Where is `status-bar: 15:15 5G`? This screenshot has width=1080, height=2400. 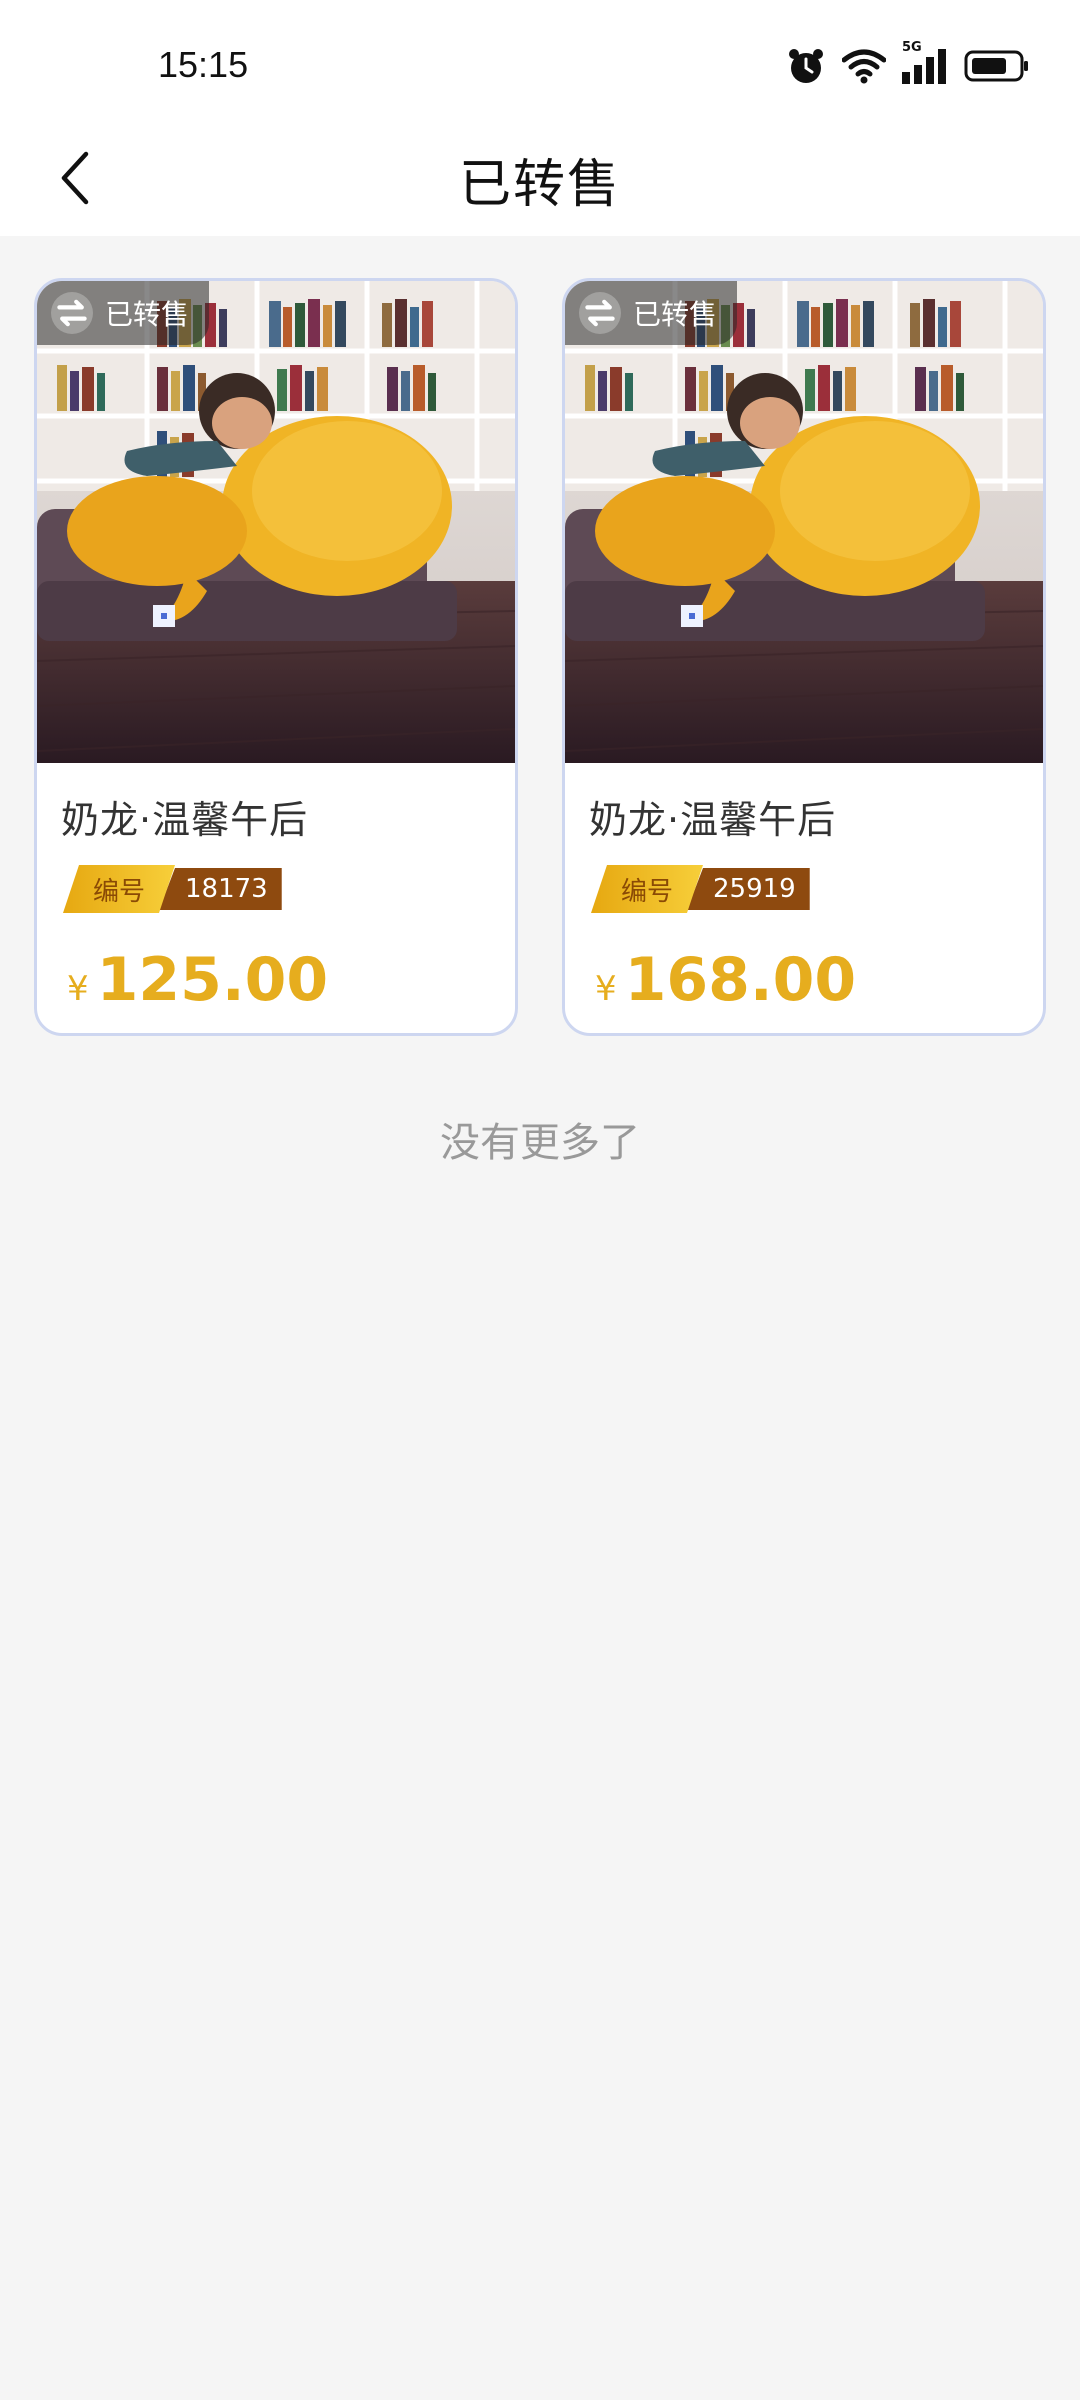 status-bar: 15:15 5G is located at coordinates (540, 60).